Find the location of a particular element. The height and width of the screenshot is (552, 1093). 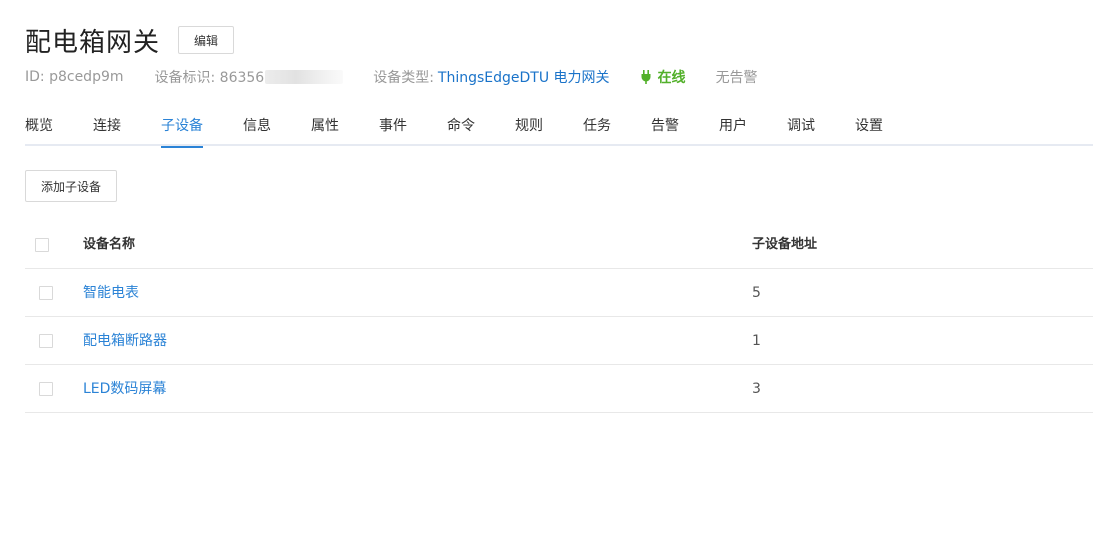

plug-icon is located at coordinates (646, 77).